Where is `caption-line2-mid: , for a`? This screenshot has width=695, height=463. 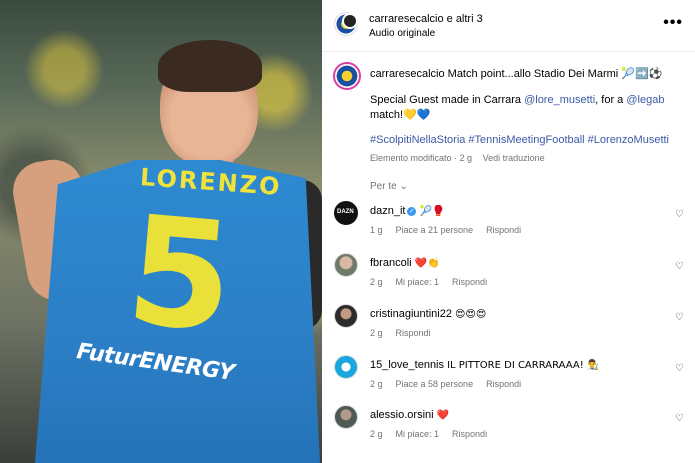
caption-line2-mid: , for a is located at coordinates (611, 100).